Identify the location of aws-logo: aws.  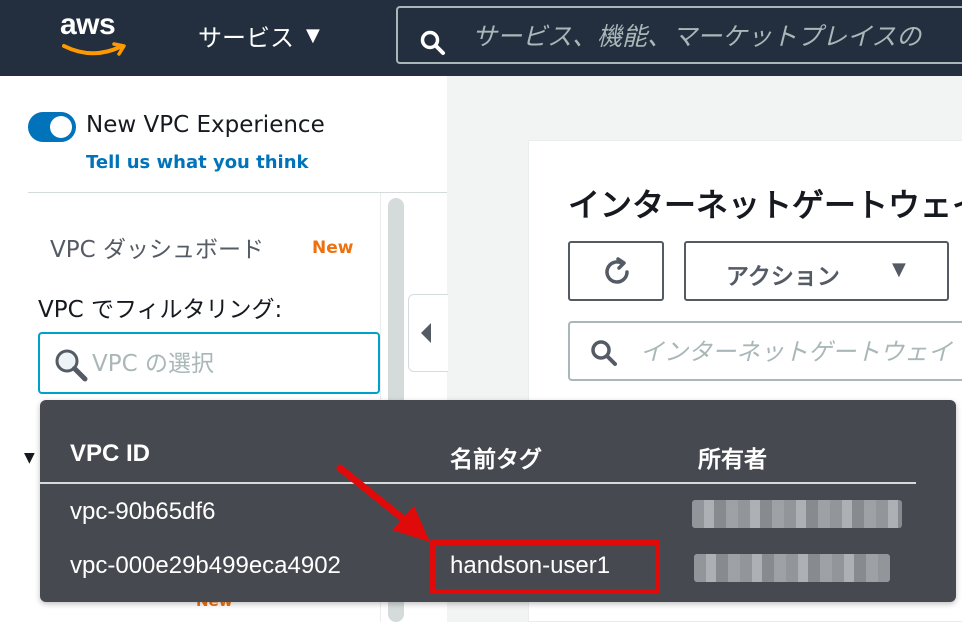
(96, 33).